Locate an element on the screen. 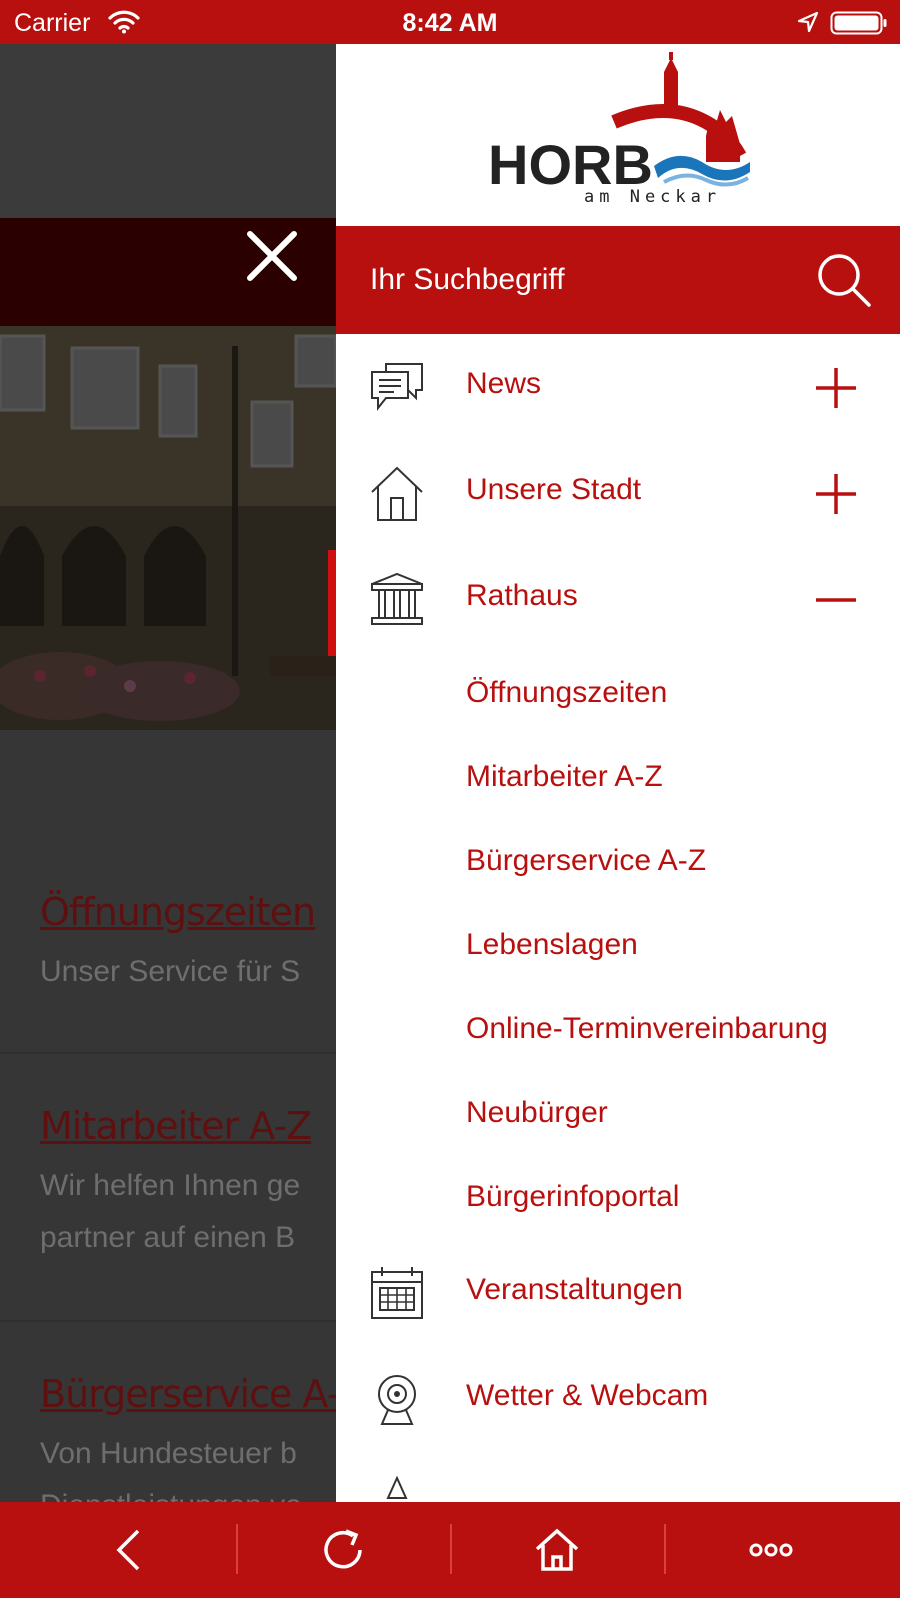  bottom-toolbar is located at coordinates (450, 1550).